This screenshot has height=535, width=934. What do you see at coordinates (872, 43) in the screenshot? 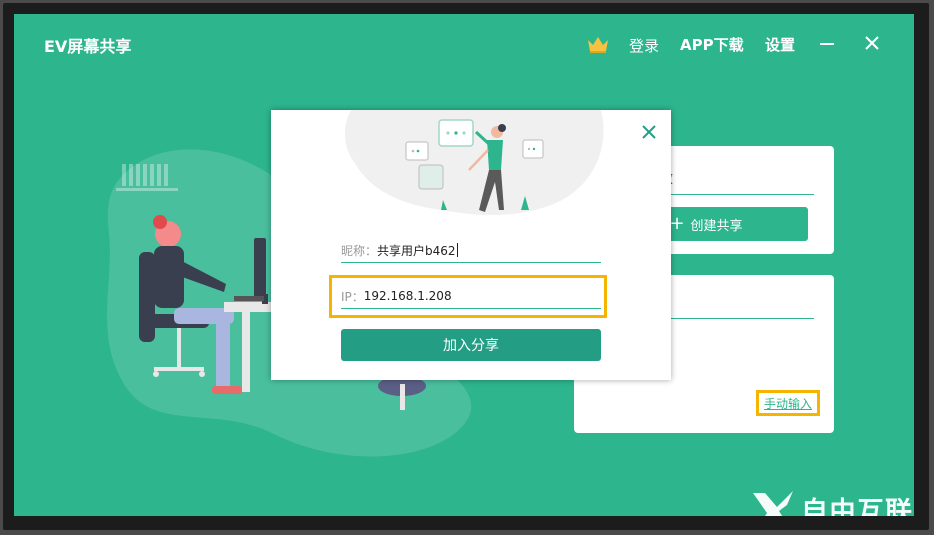
I see `close-icon` at bounding box center [872, 43].